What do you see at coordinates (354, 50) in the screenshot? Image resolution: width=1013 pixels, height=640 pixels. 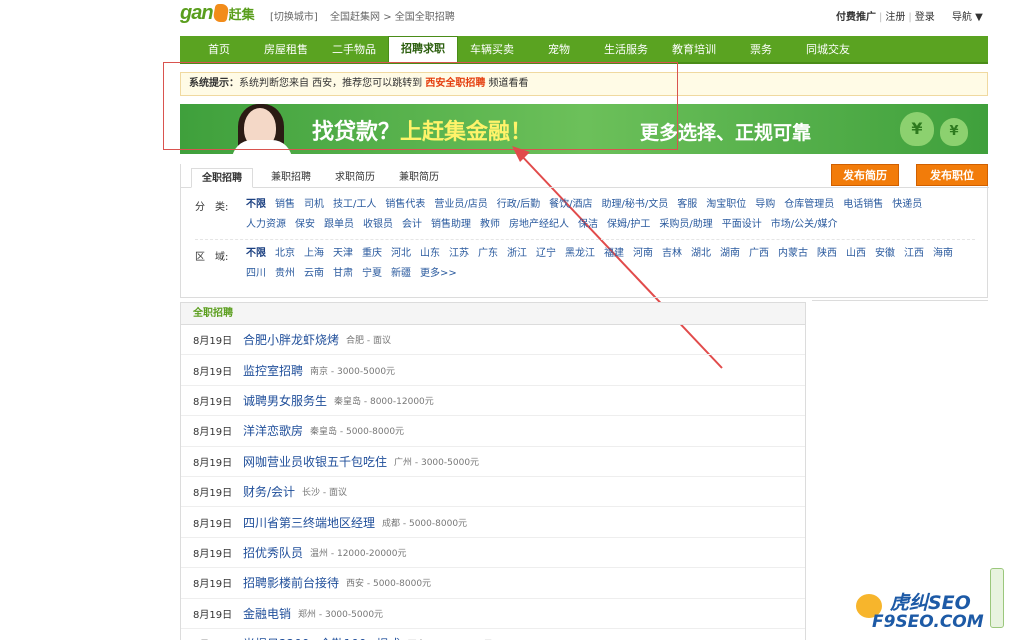 I see `nav-item: 二手物品` at bounding box center [354, 50].